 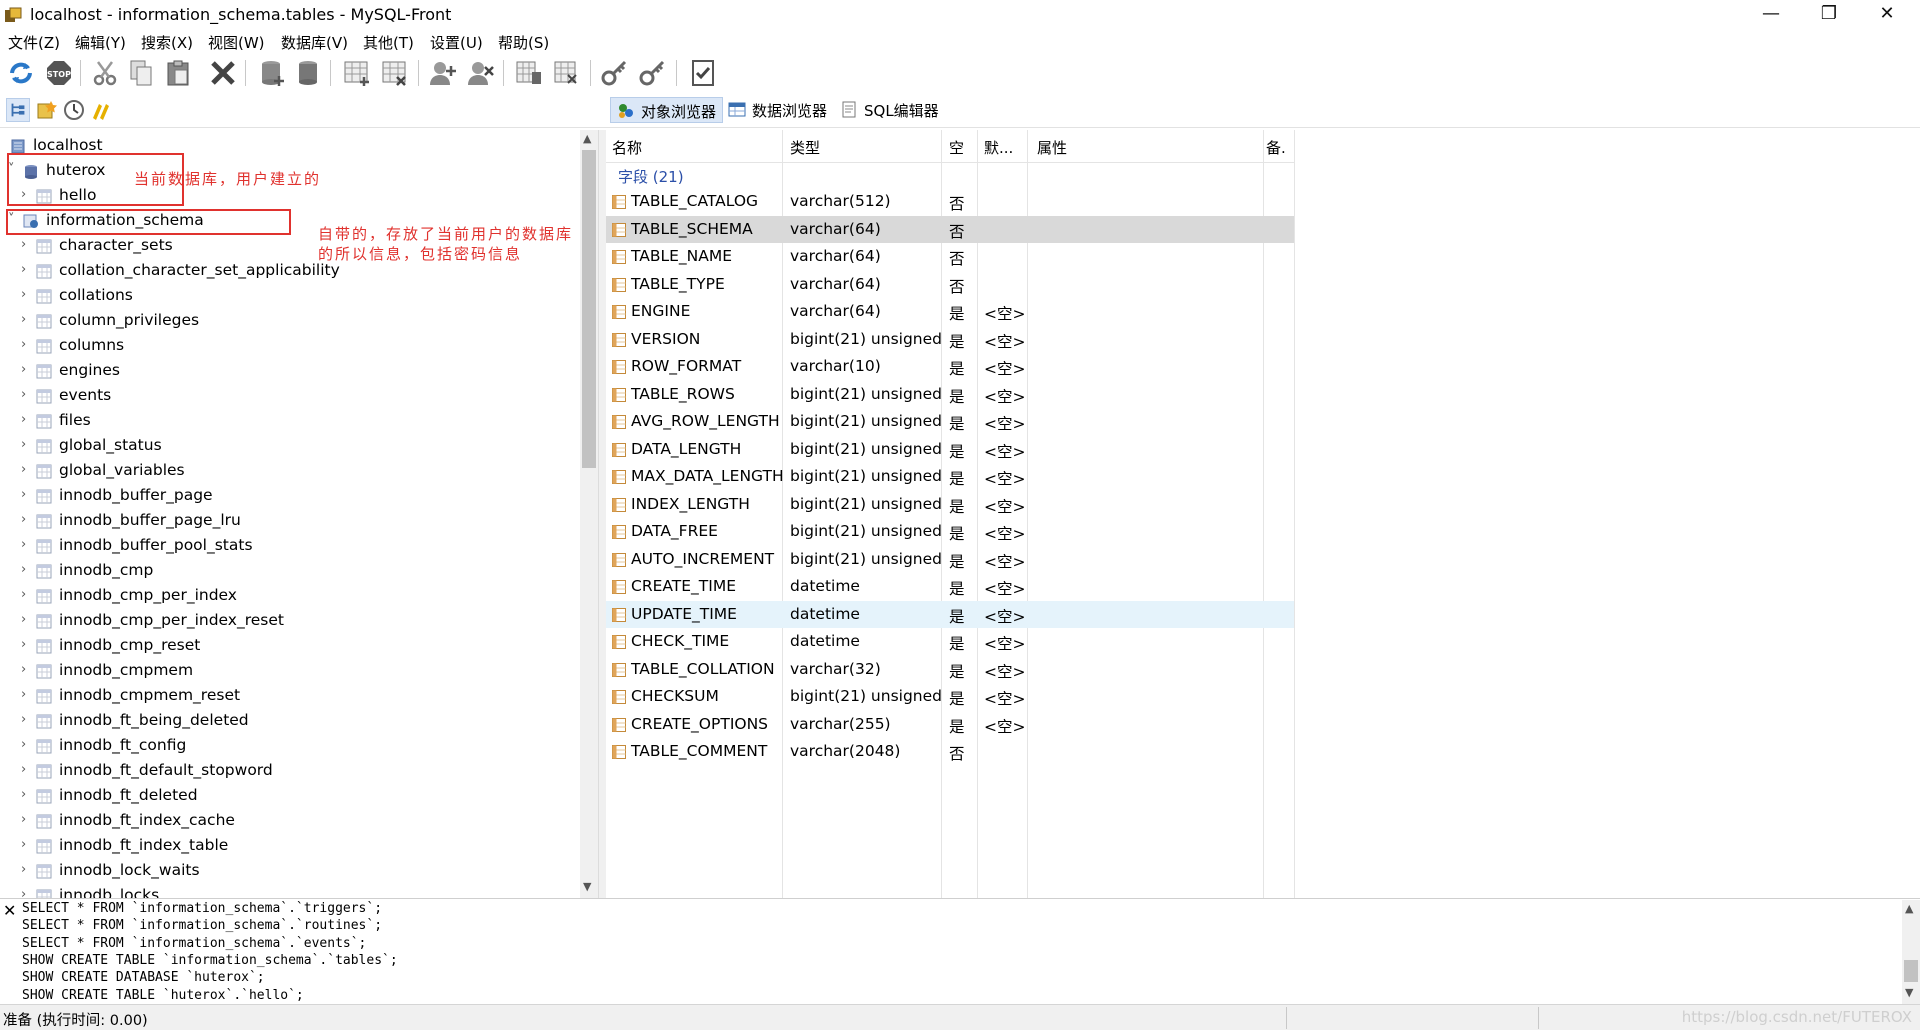 I want to click on field-row: TABLE_CATALOG varchar(512) 否, so click(x=950, y=202).